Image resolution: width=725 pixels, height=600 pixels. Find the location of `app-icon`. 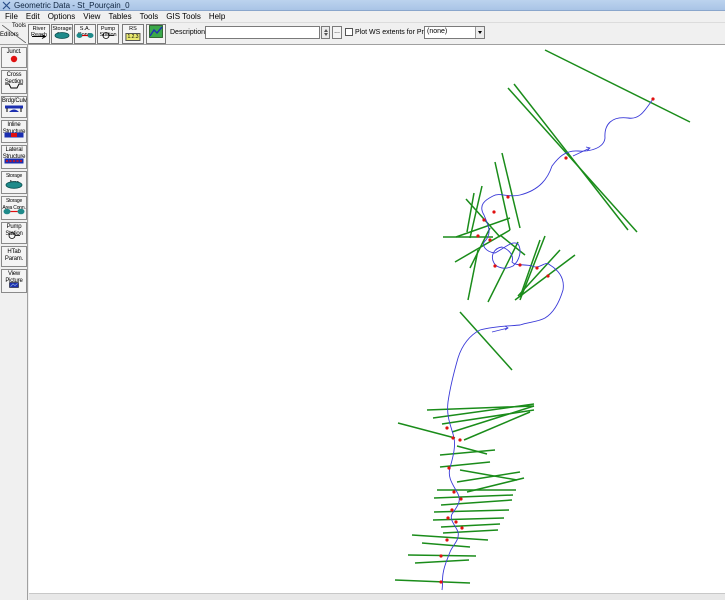

app-icon is located at coordinates (6, 5).